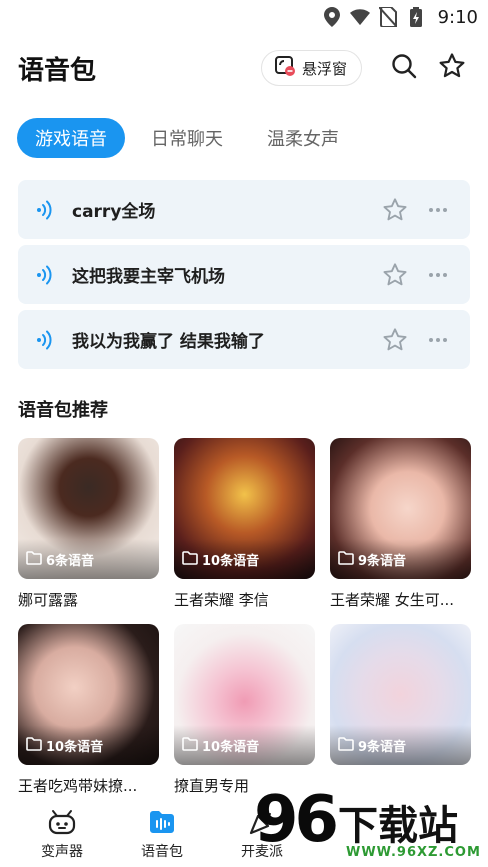  Describe the element at coordinates (296, 820) in the screenshot. I see `watermark-number: 96` at that location.